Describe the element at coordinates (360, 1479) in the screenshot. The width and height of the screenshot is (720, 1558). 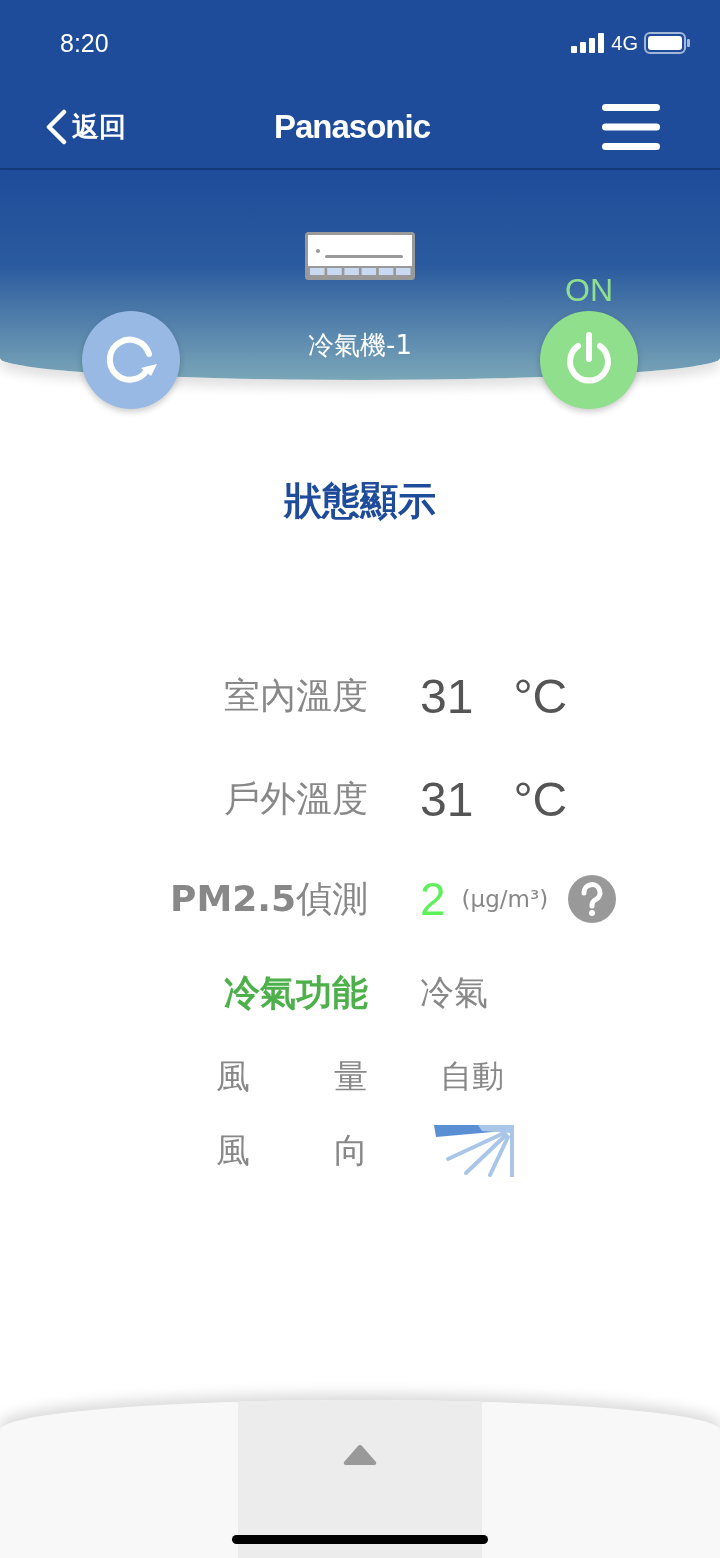
I see `expand-panel-button` at that location.